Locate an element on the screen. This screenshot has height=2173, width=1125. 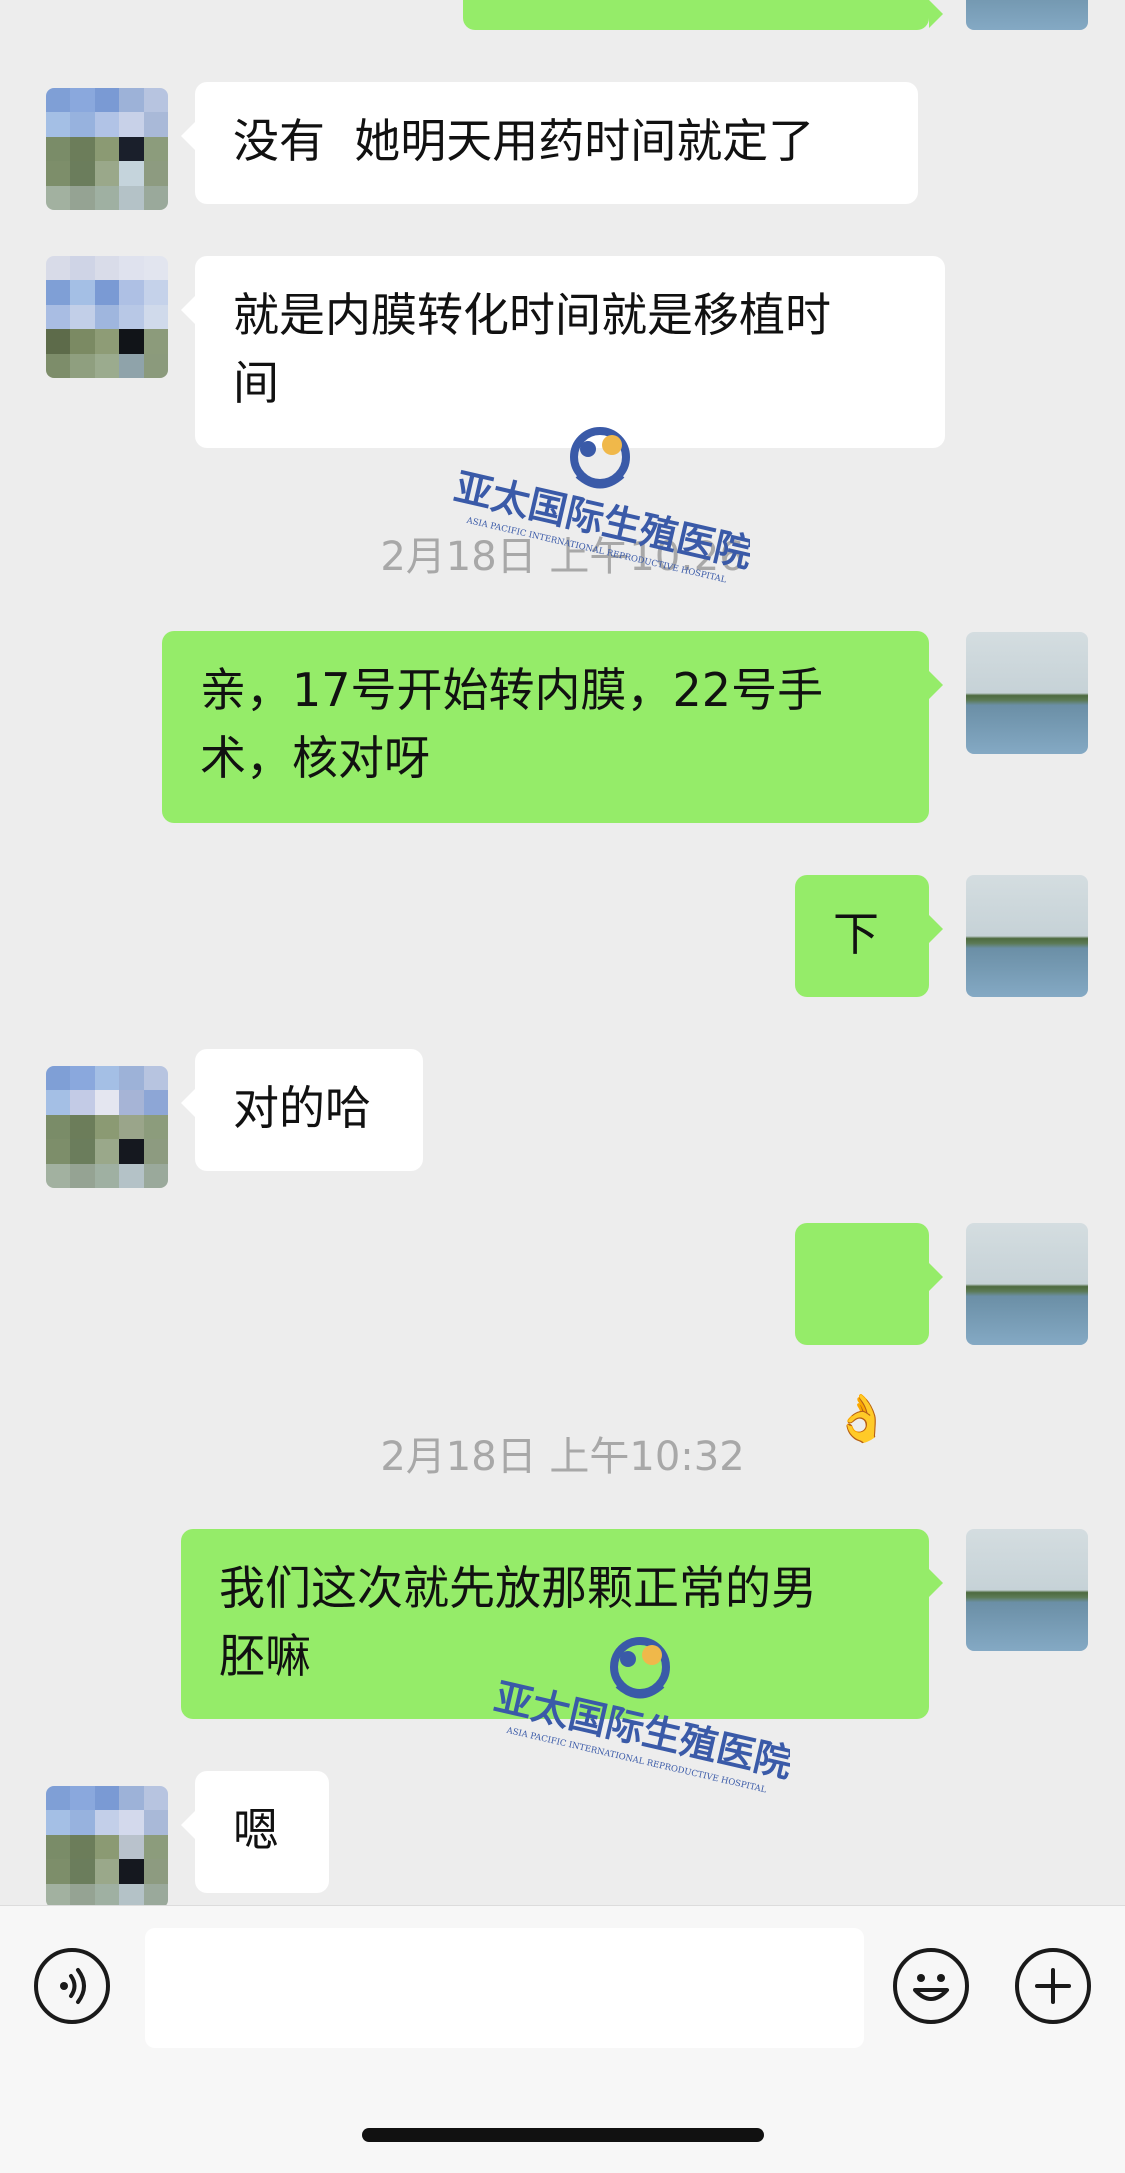
message-bubble-incoming: 嗯 is located at coordinates (255, 1832).